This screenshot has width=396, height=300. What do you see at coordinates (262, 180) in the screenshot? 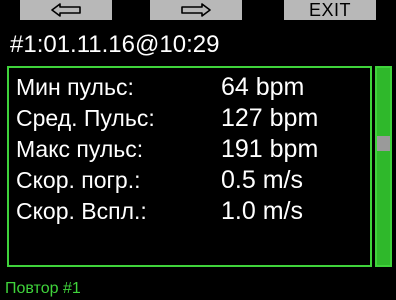
I see `stat-value: 0.5 m/s` at bounding box center [262, 180].